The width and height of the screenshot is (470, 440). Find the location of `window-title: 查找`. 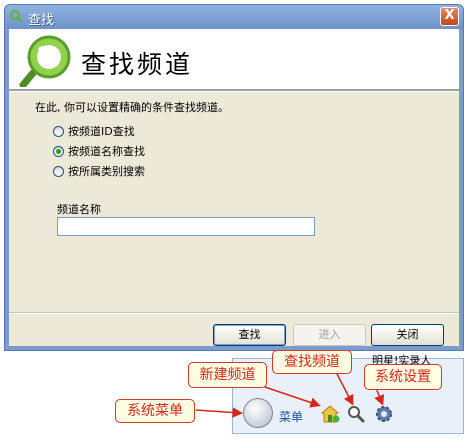

window-title: 查找 is located at coordinates (41, 20).